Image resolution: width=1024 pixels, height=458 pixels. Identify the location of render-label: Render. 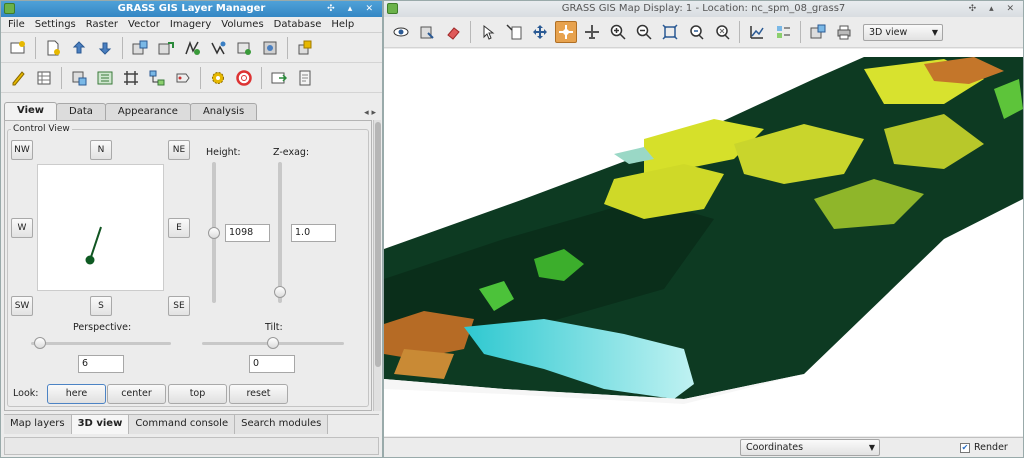
(991, 447).